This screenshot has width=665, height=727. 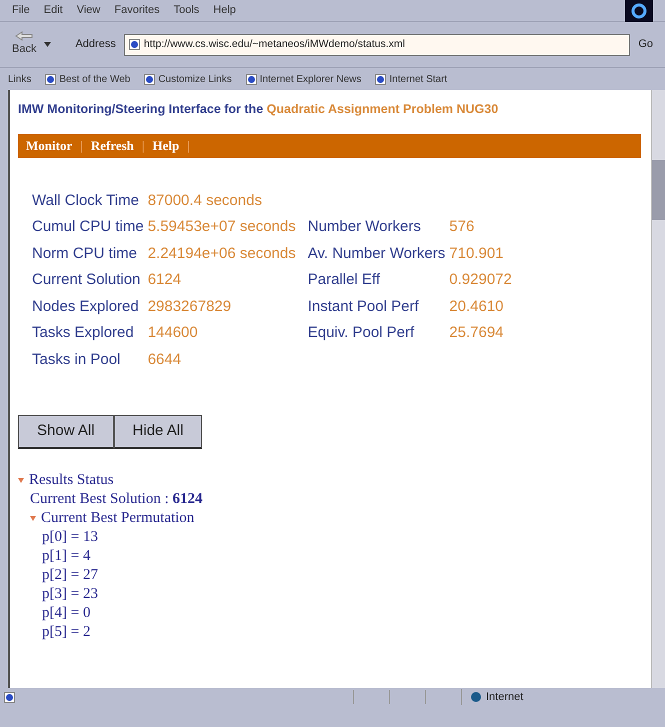 What do you see at coordinates (224, 10) in the screenshot?
I see `menu-item: Help` at bounding box center [224, 10].